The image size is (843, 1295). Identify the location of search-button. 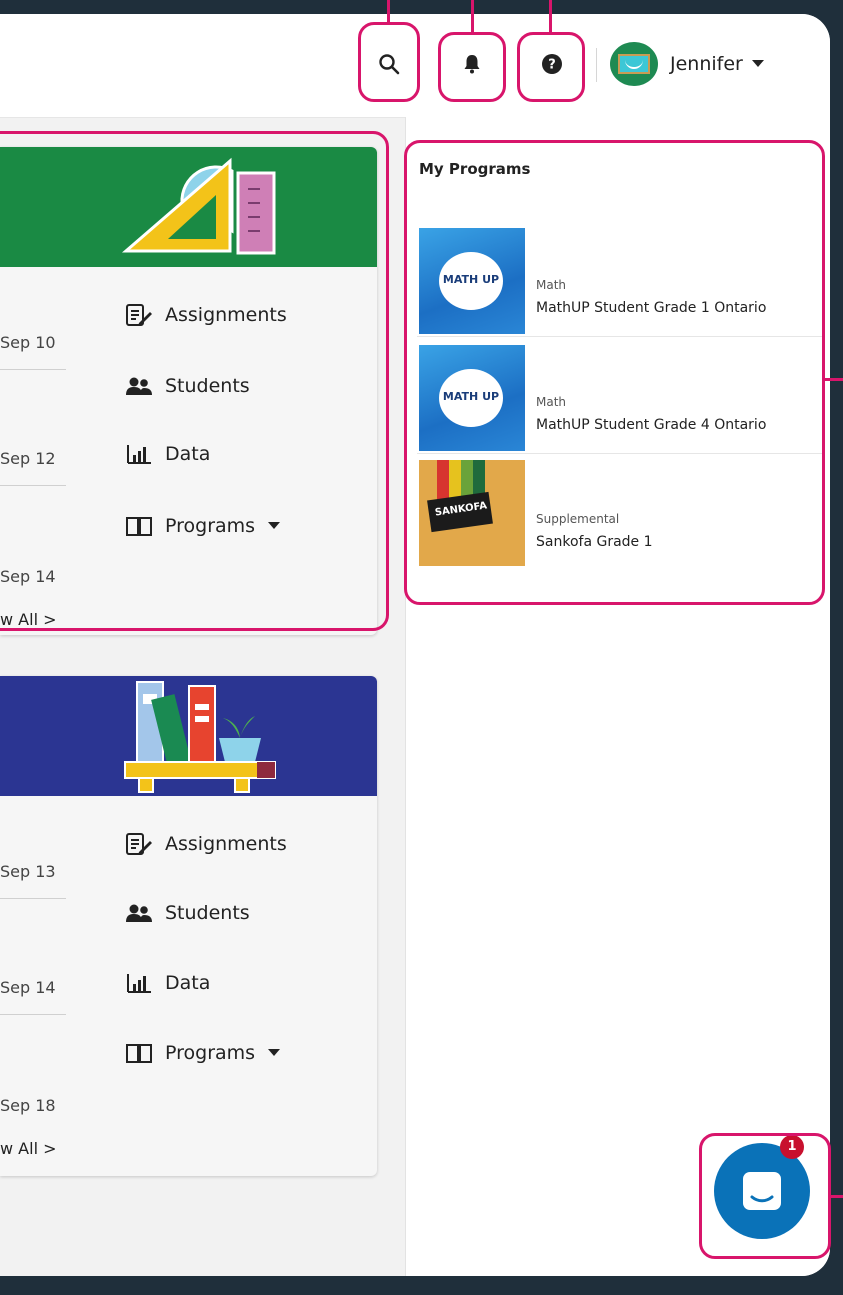
(389, 64).